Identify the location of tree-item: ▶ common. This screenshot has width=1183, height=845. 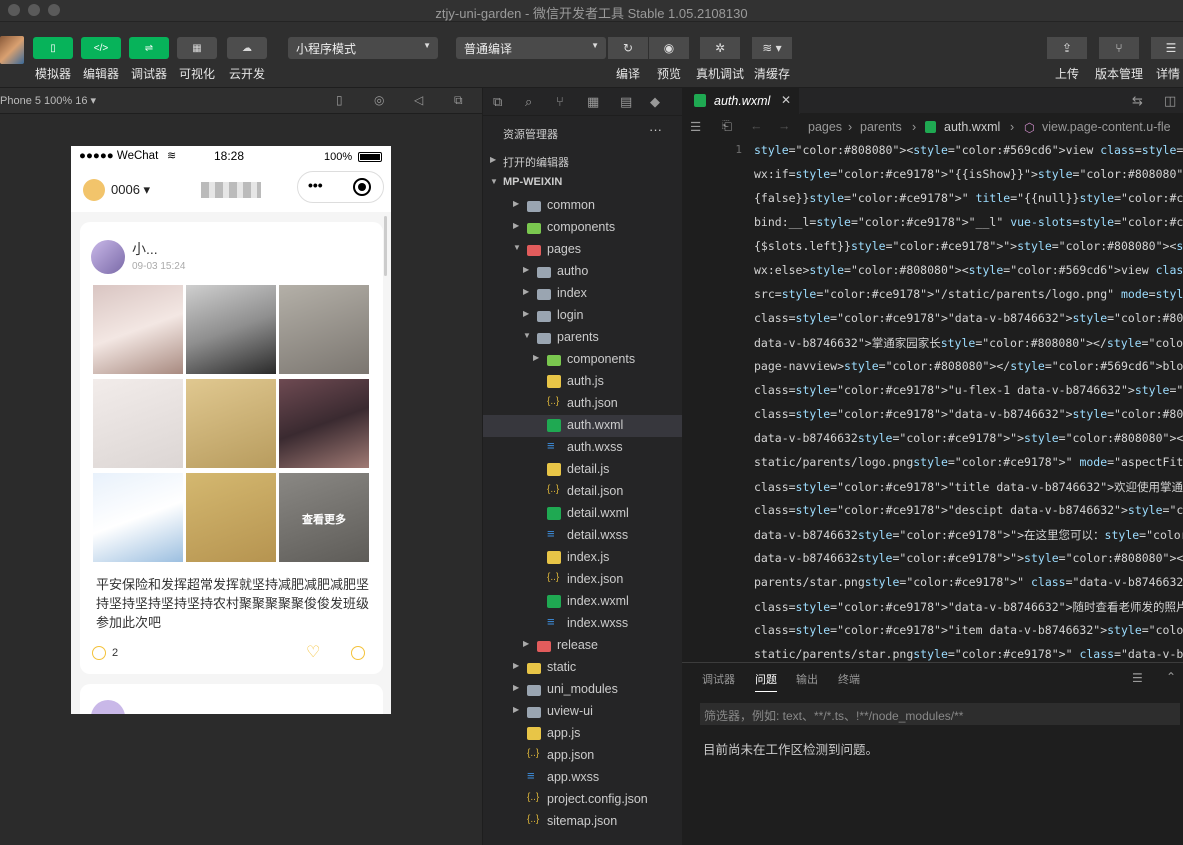
(583, 206).